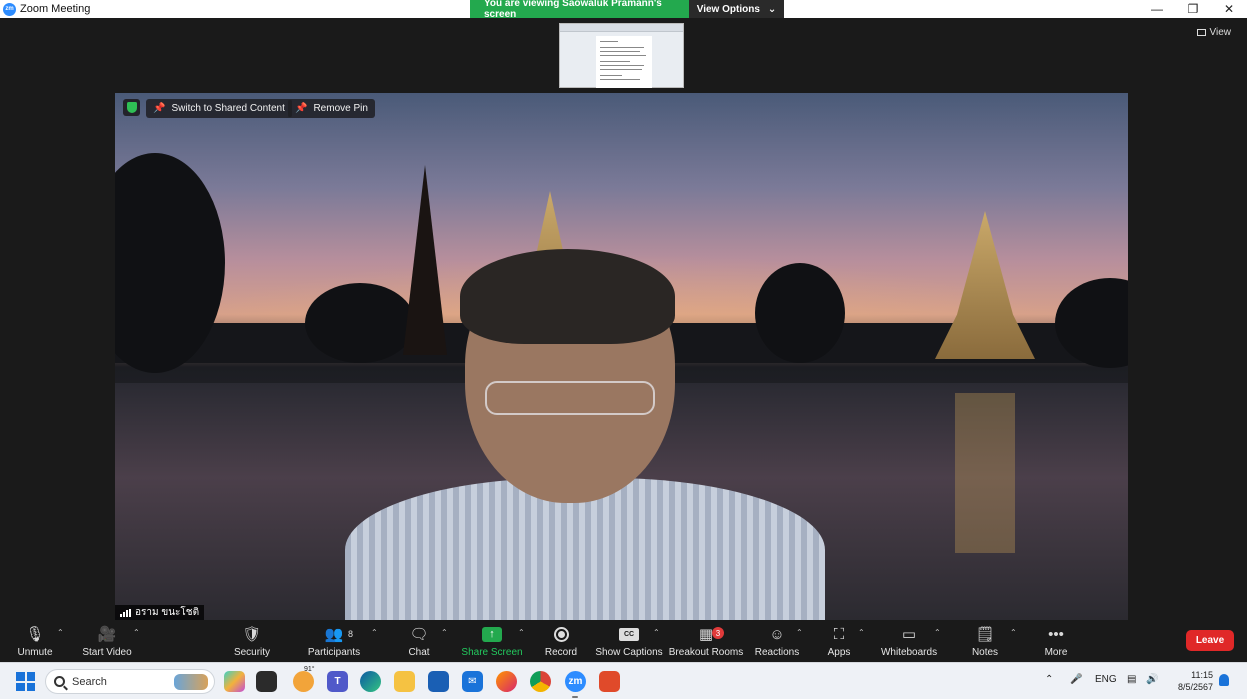  What do you see at coordinates (266, 681) in the screenshot?
I see `task-view-icon` at bounding box center [266, 681].